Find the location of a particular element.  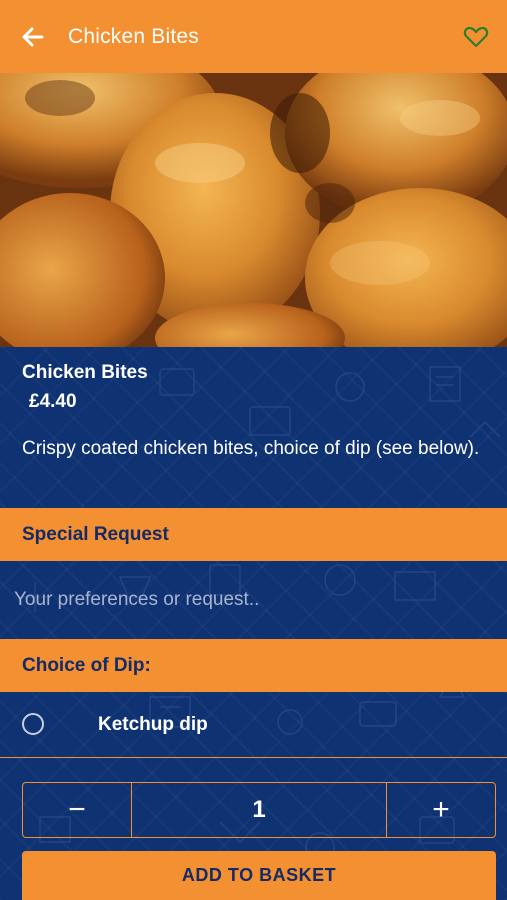

heart-outline-icon is located at coordinates (476, 37).